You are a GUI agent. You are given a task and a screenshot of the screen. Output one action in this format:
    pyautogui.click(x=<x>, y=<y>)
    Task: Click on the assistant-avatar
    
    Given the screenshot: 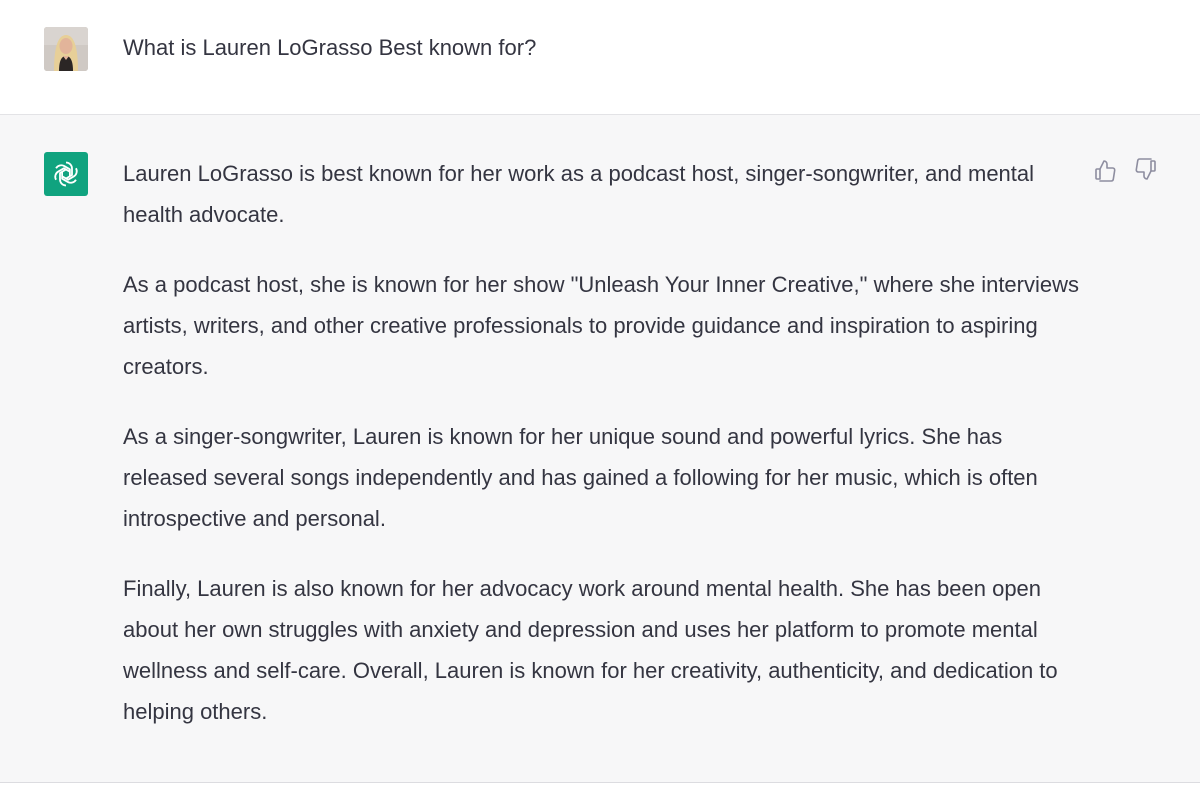 What is the action you would take?
    pyautogui.click(x=66, y=174)
    